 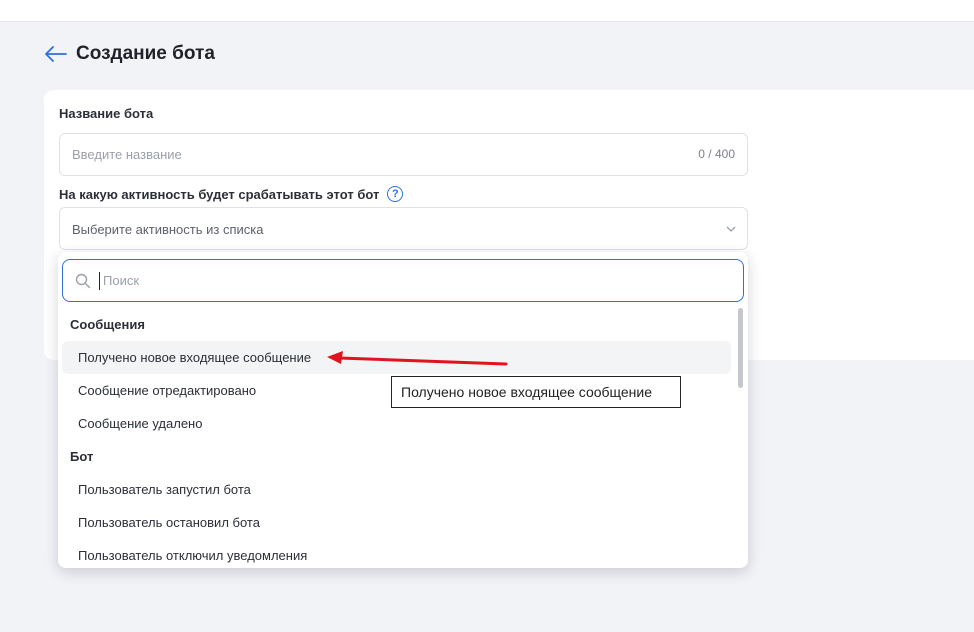 What do you see at coordinates (403, 280) in the screenshot?
I see `search-input: Поиск` at bounding box center [403, 280].